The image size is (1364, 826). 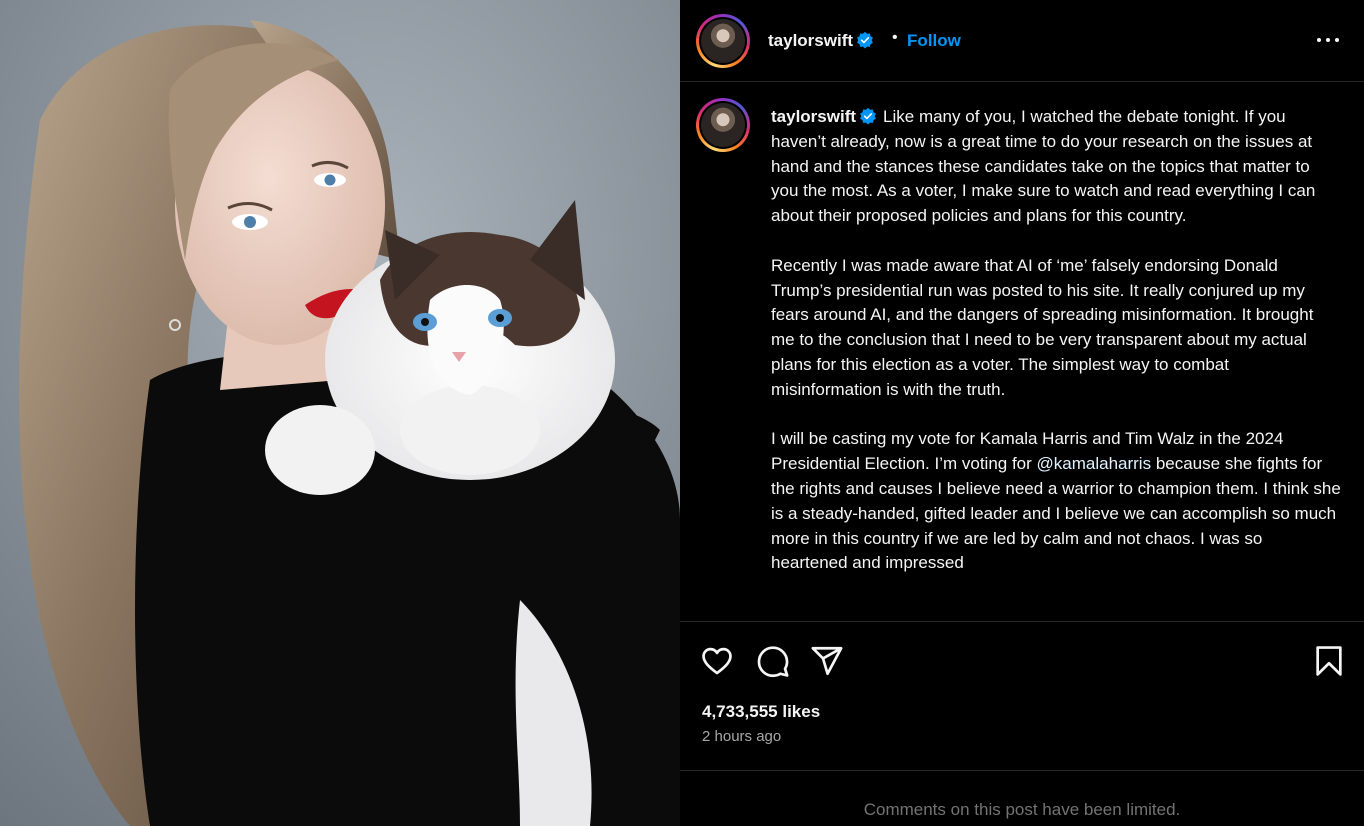 I want to click on post-header: taylorswift • Follow, so click(x=1022, y=41).